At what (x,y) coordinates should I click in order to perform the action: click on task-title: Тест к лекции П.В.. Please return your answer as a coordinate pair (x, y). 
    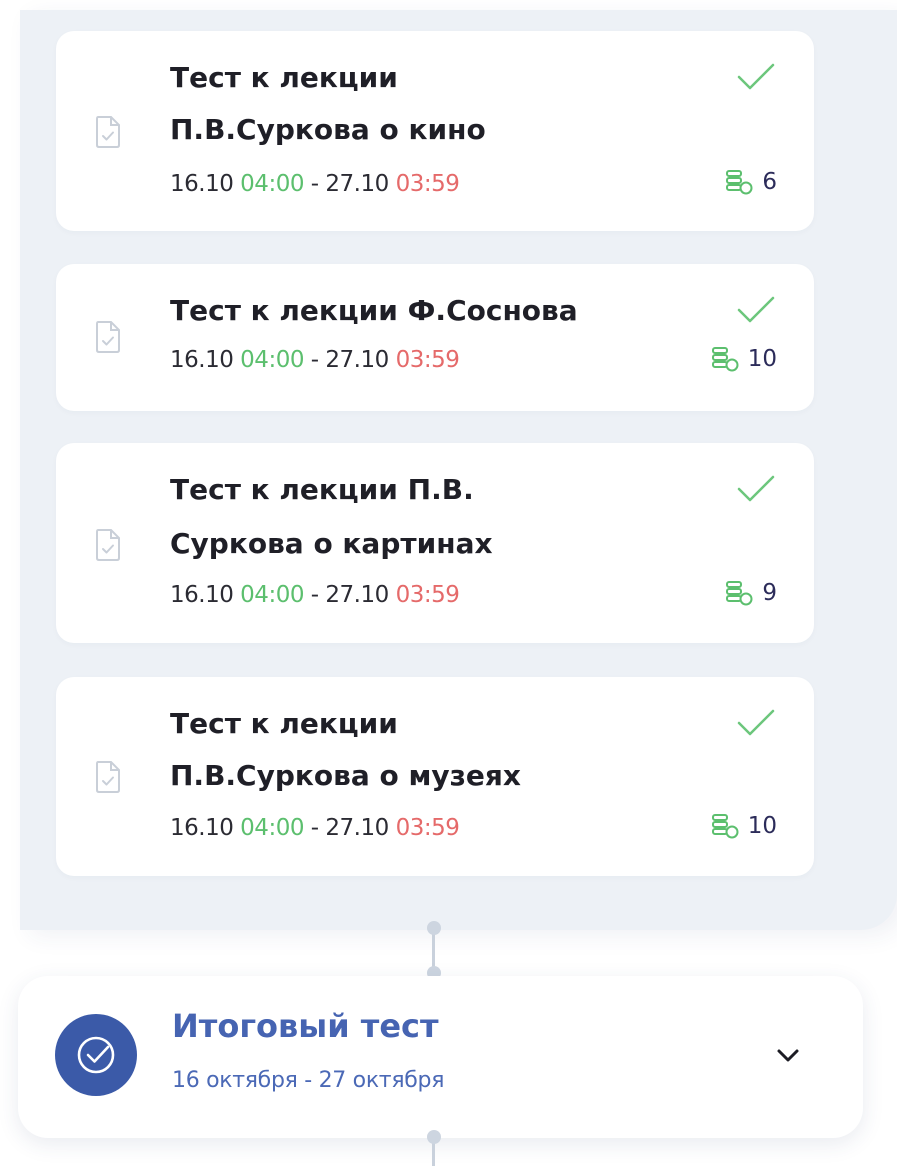
    Looking at the image, I should click on (322, 489).